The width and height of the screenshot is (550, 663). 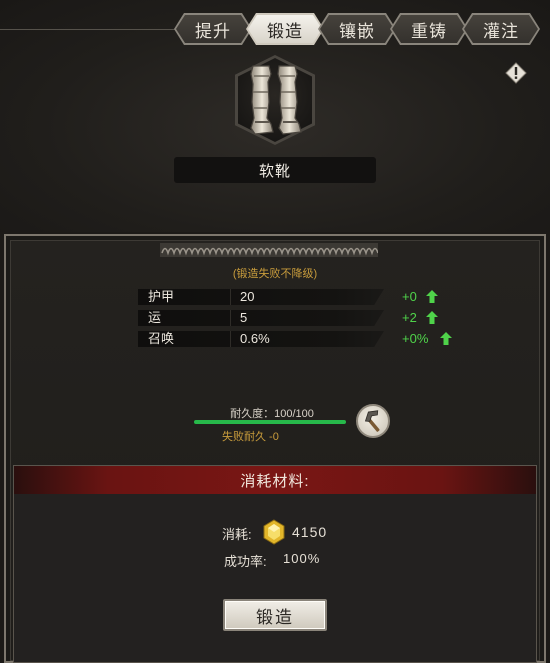 I want to click on materials-header: 消耗材料:, so click(x=275, y=480).